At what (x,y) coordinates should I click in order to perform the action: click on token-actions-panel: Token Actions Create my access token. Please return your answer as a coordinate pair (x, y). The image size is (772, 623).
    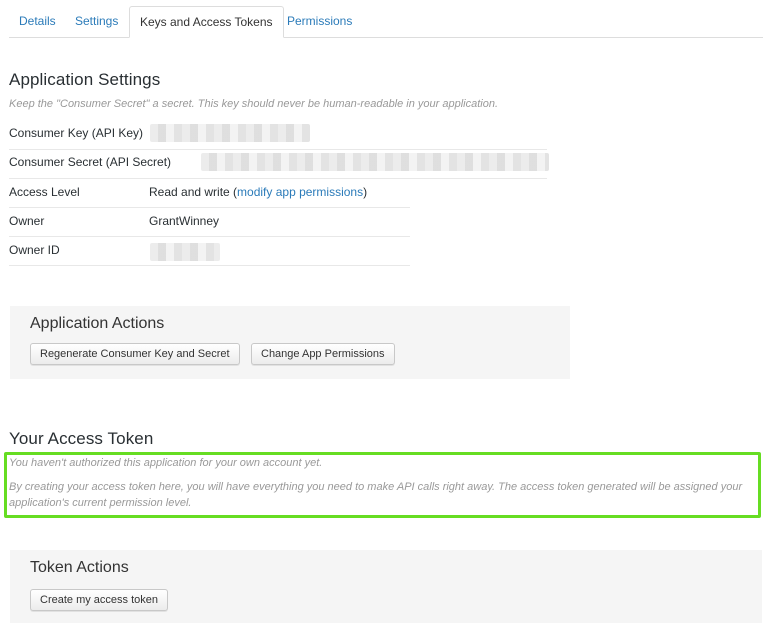
    Looking at the image, I should click on (386, 586).